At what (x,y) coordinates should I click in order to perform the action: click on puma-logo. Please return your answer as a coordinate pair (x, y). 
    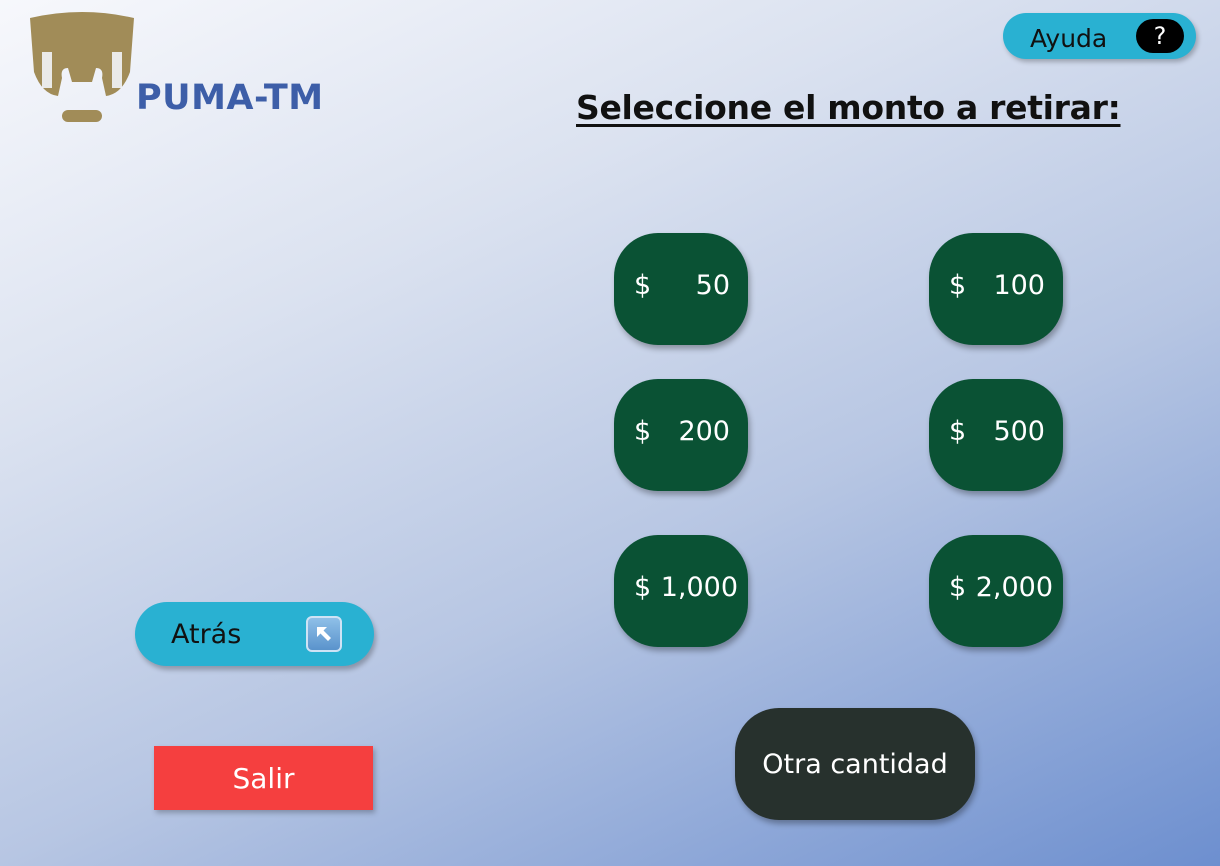
    Looking at the image, I should click on (82, 67).